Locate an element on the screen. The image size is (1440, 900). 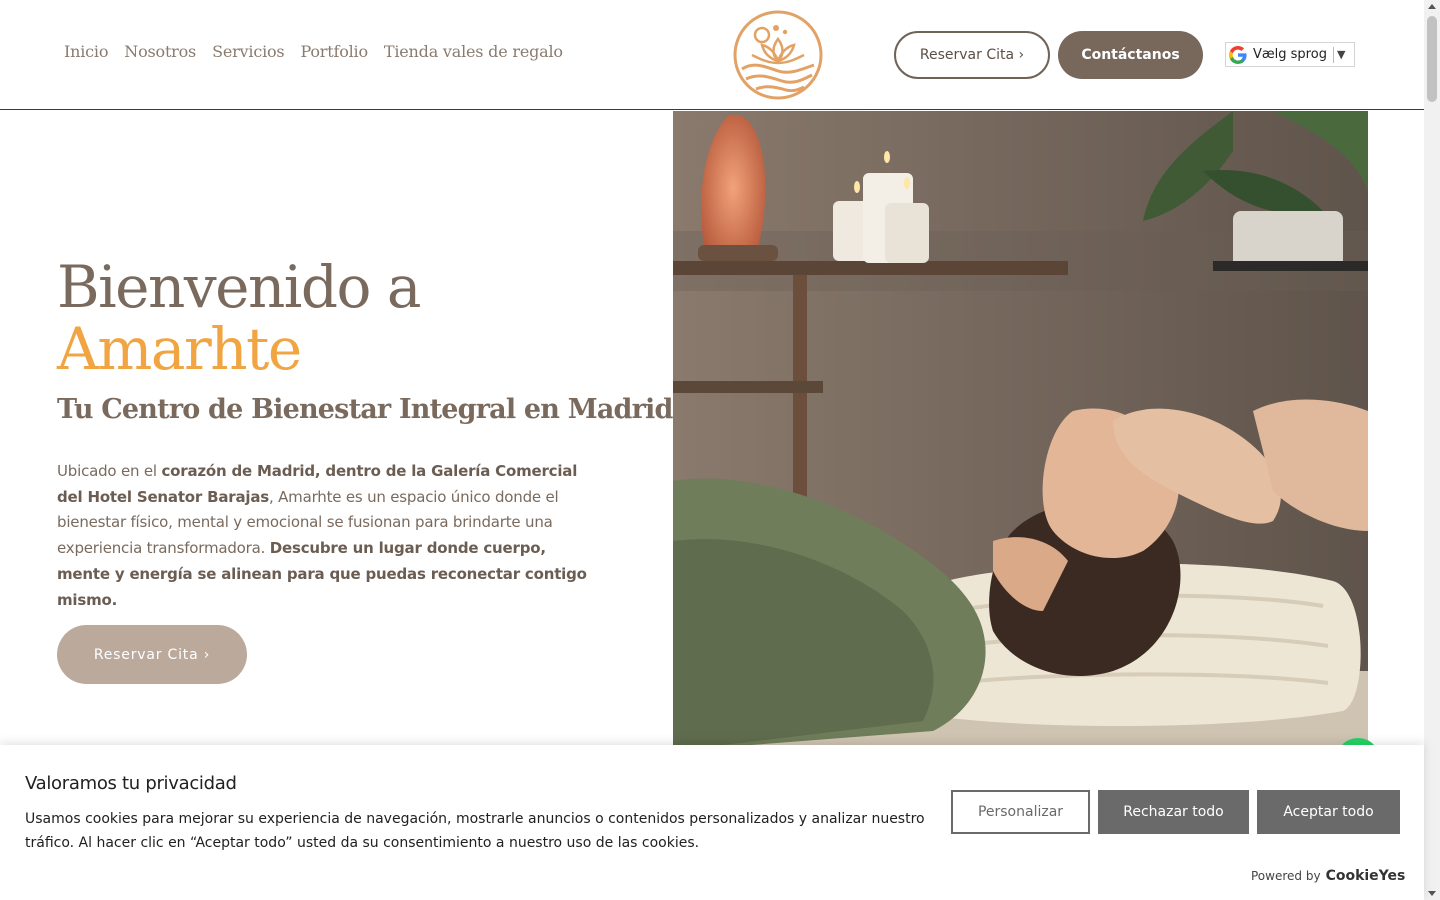
cookie-title: Valoramos tu privacidad is located at coordinates (131, 783).